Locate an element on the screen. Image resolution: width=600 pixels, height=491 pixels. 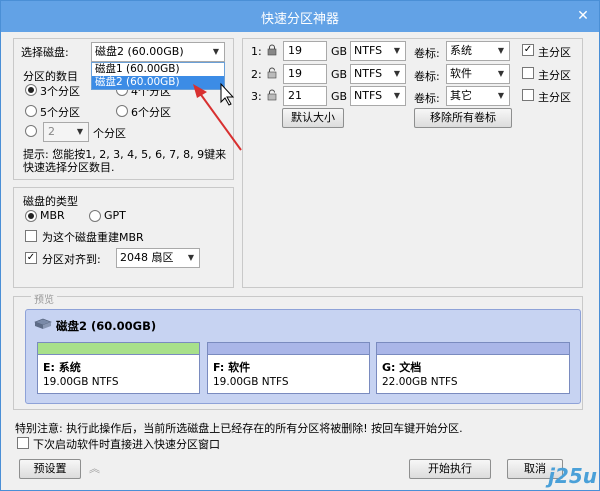
partition-3-size-input: 21 is located at coordinates (305, 96).